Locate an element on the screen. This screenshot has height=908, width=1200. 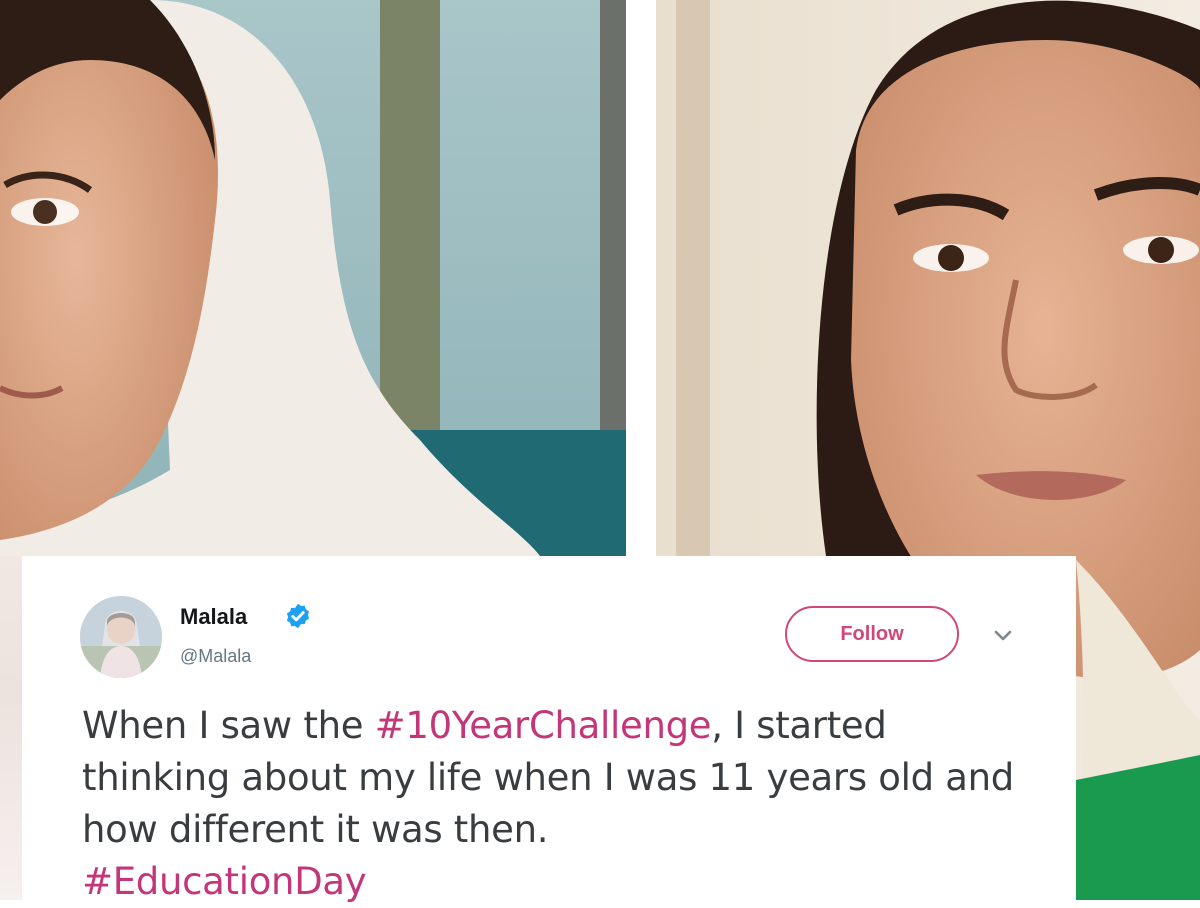
avatar is located at coordinates (121, 637).